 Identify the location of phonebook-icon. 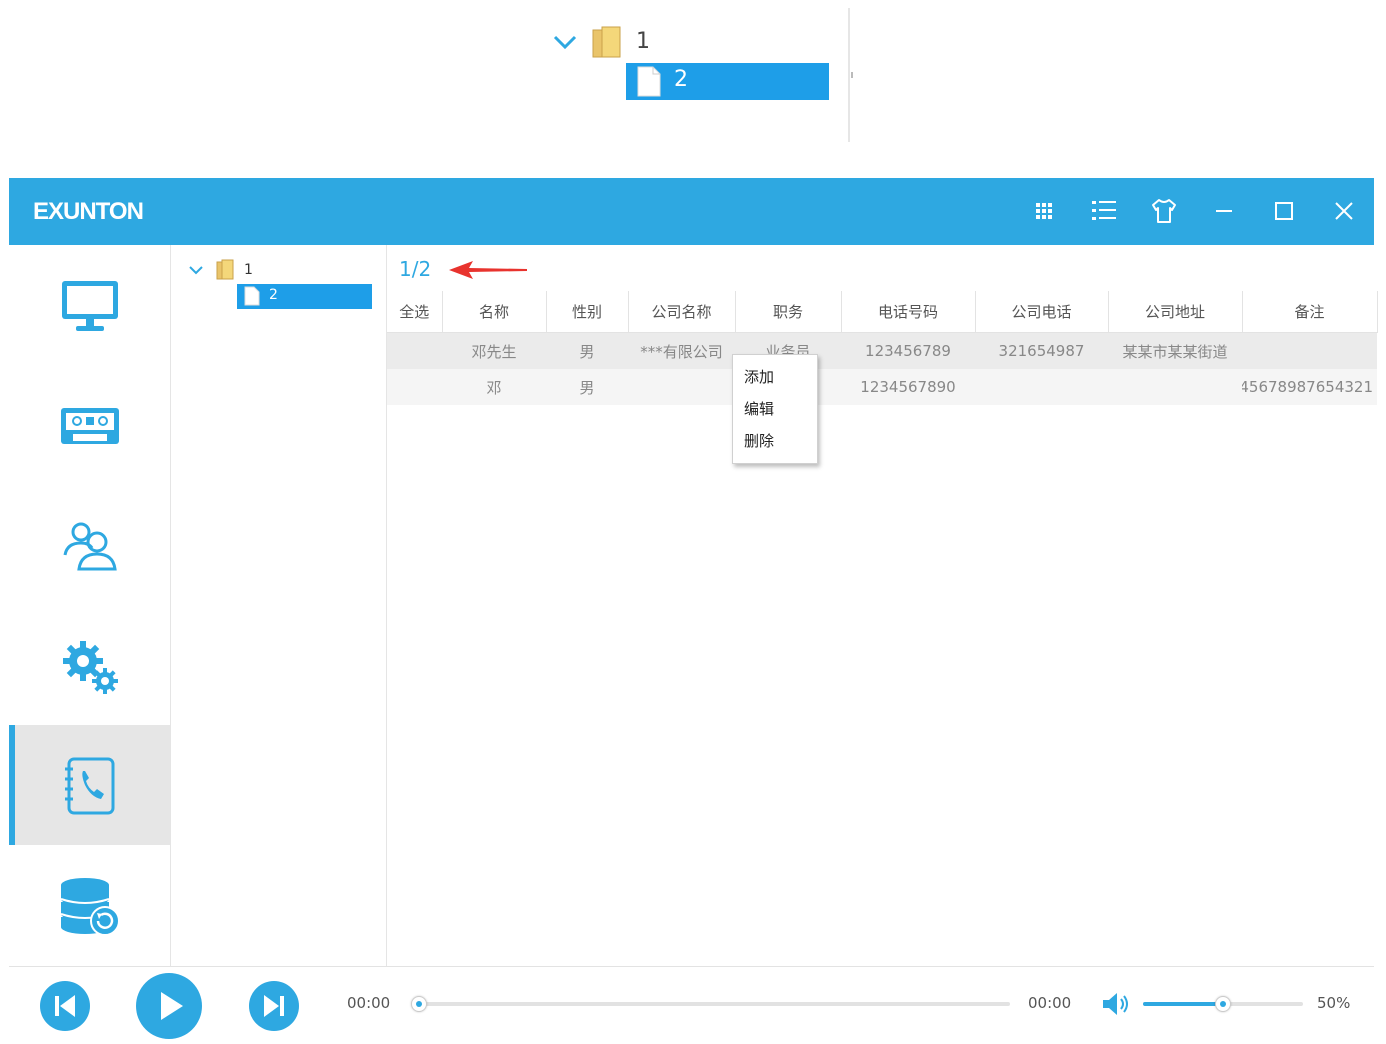
(90, 786).